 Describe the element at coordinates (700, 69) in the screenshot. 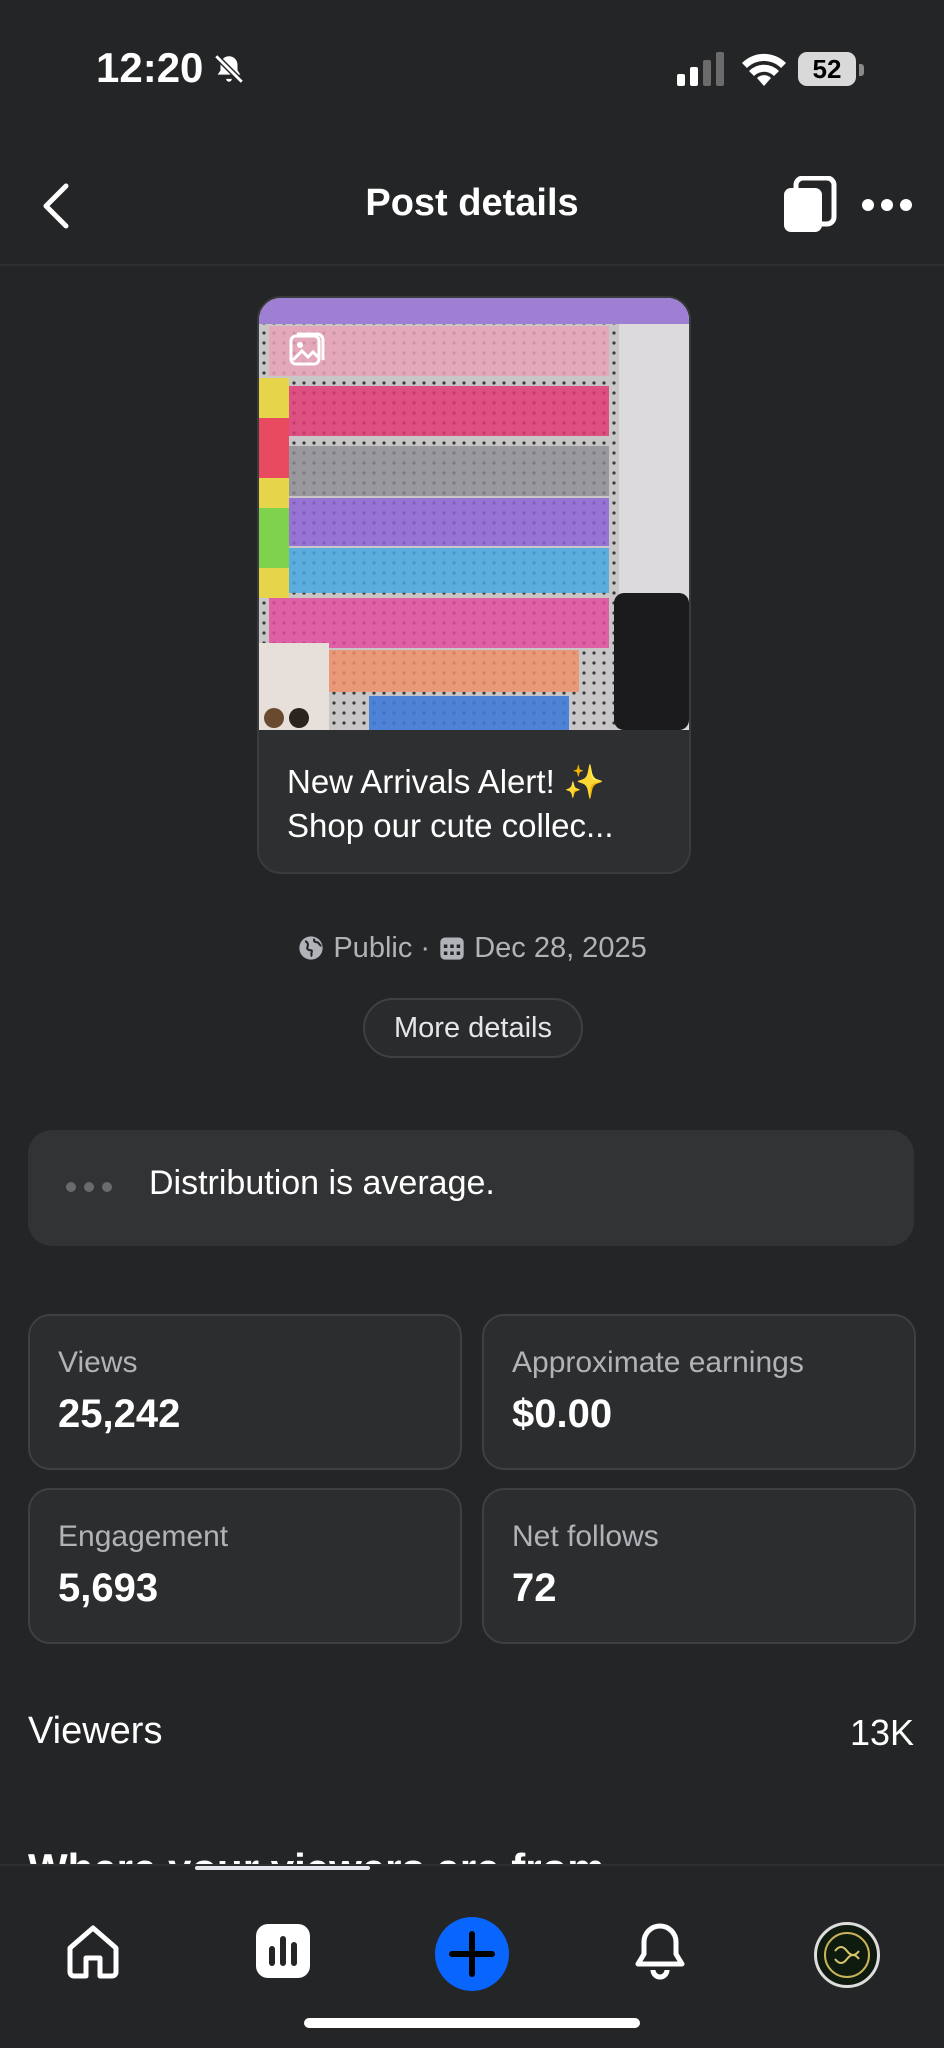

I see `signal-icon` at that location.